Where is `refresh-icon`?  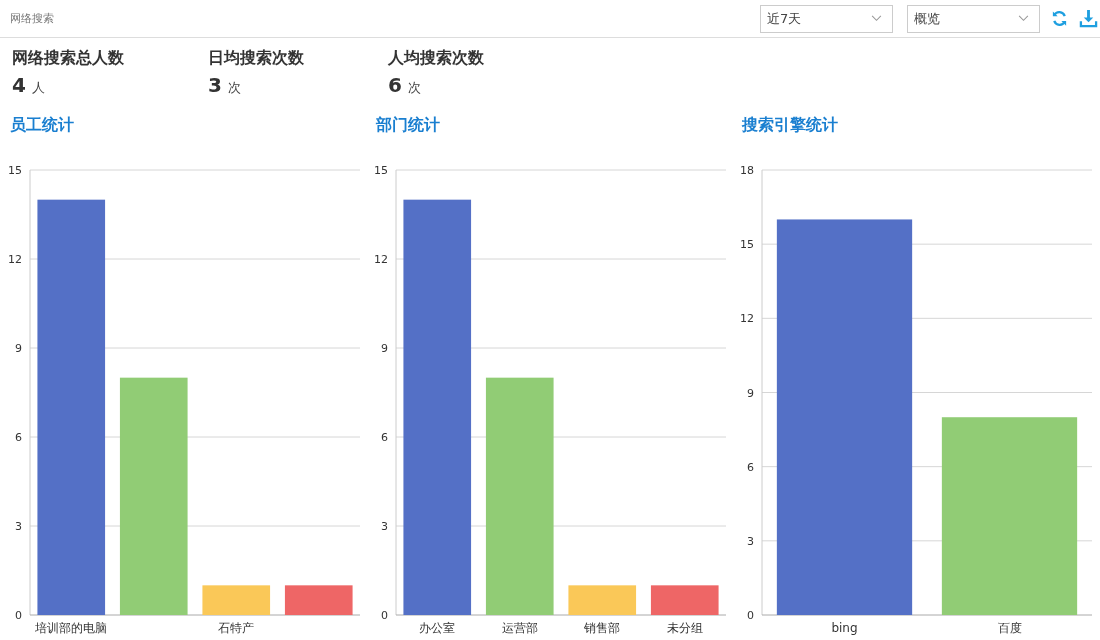 refresh-icon is located at coordinates (1059, 18).